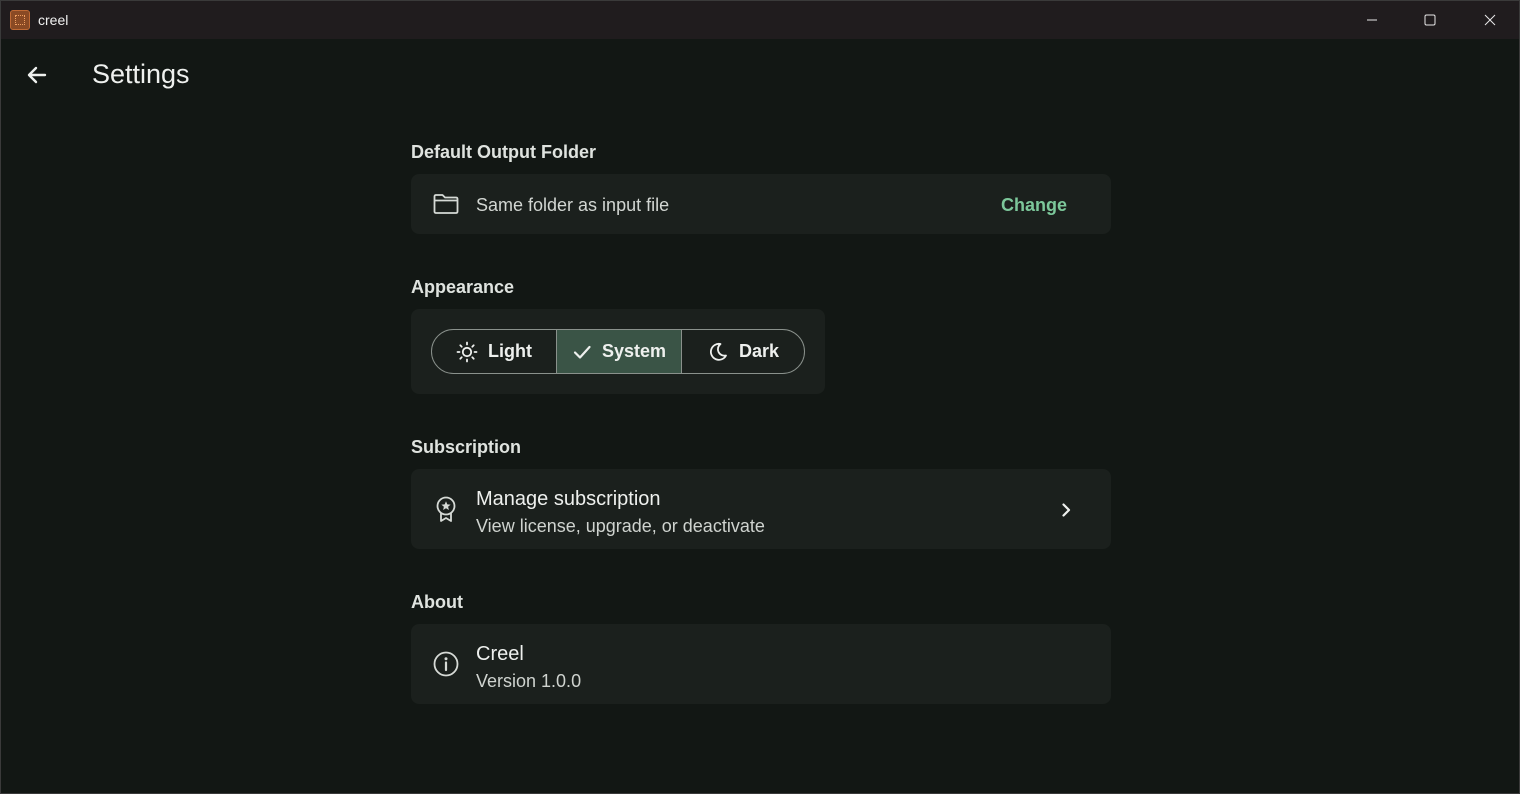 This screenshot has height=794, width=1520. I want to click on title-bar: creel, so click(760, 20).